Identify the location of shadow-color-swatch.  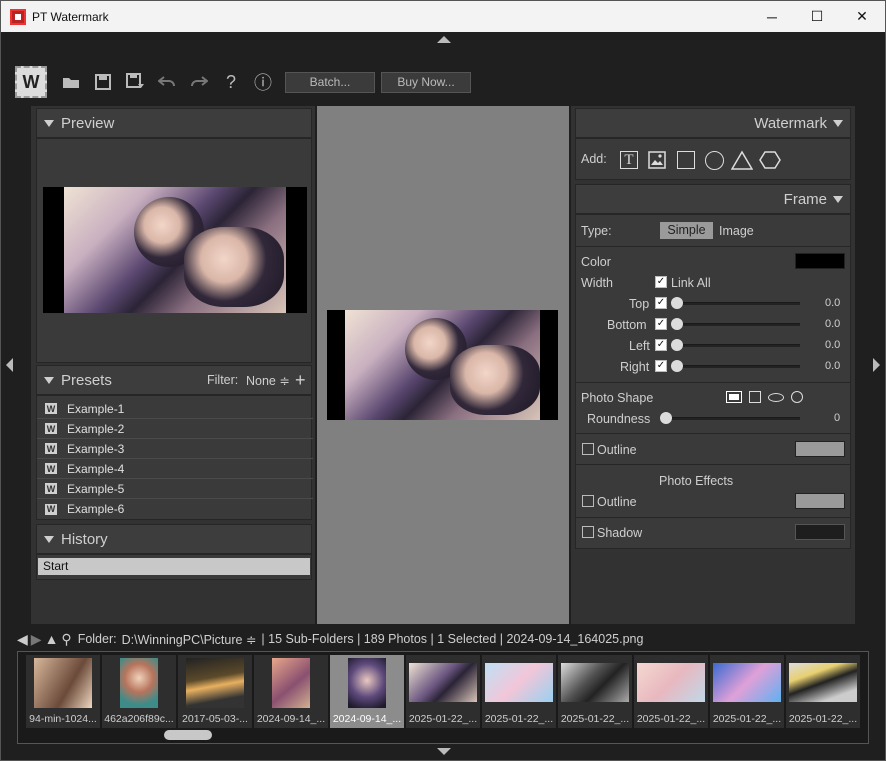
(820, 532).